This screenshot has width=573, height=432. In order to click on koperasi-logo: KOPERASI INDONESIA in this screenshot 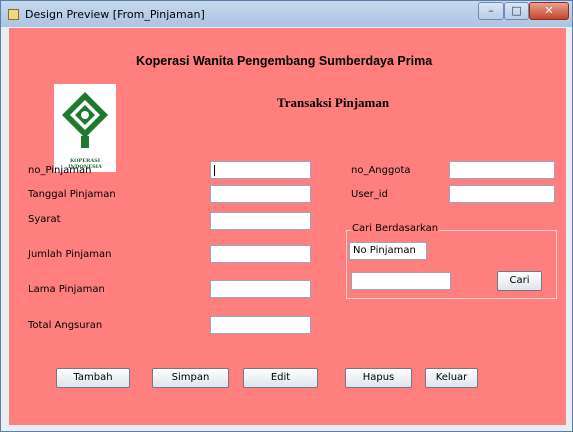, I will do `click(85, 128)`.